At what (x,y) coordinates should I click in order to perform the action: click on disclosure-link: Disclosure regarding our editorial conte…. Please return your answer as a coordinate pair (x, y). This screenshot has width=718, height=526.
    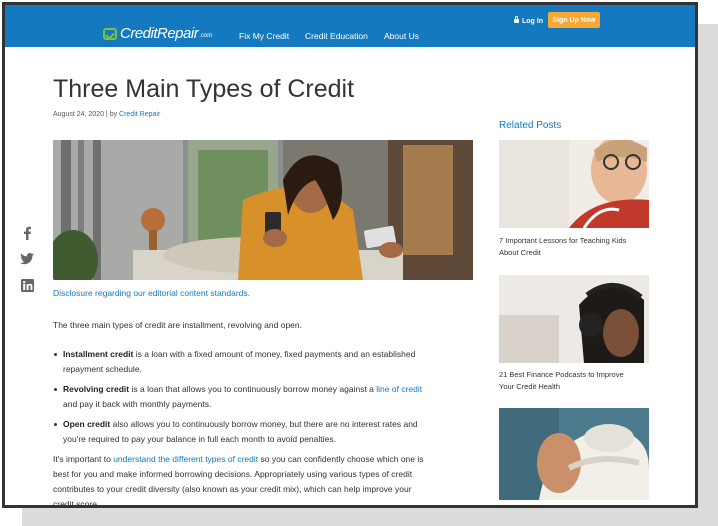
    Looking at the image, I should click on (151, 293).